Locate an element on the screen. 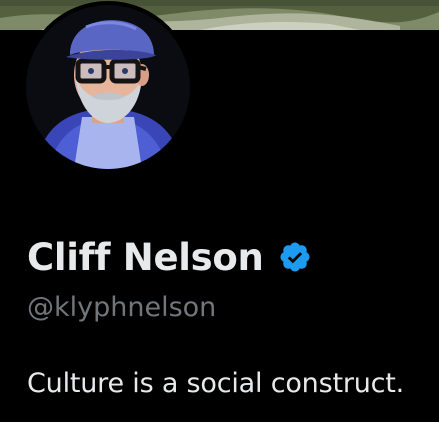 The height and width of the screenshot is (422, 439). display-name-row: Cliff Nelson is located at coordinates (169, 257).